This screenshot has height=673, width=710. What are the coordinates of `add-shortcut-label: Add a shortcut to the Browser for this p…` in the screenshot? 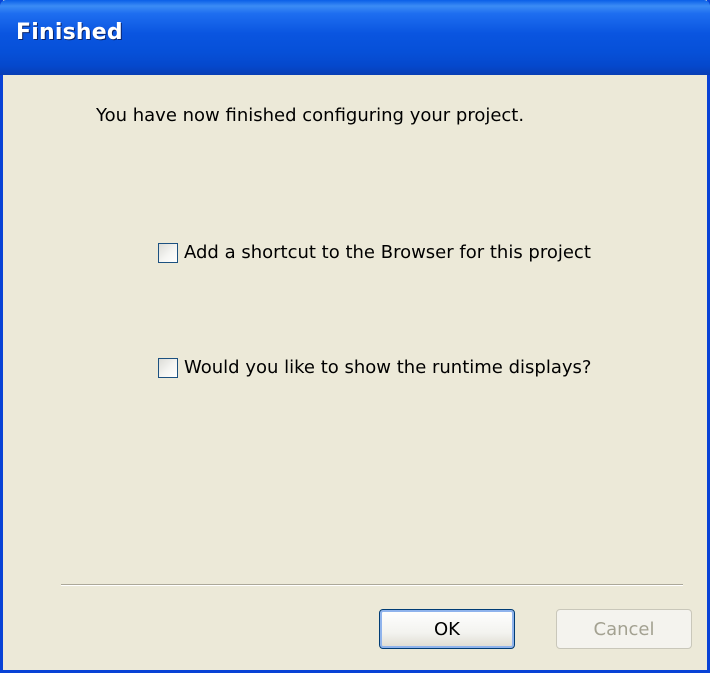 It's located at (387, 252).